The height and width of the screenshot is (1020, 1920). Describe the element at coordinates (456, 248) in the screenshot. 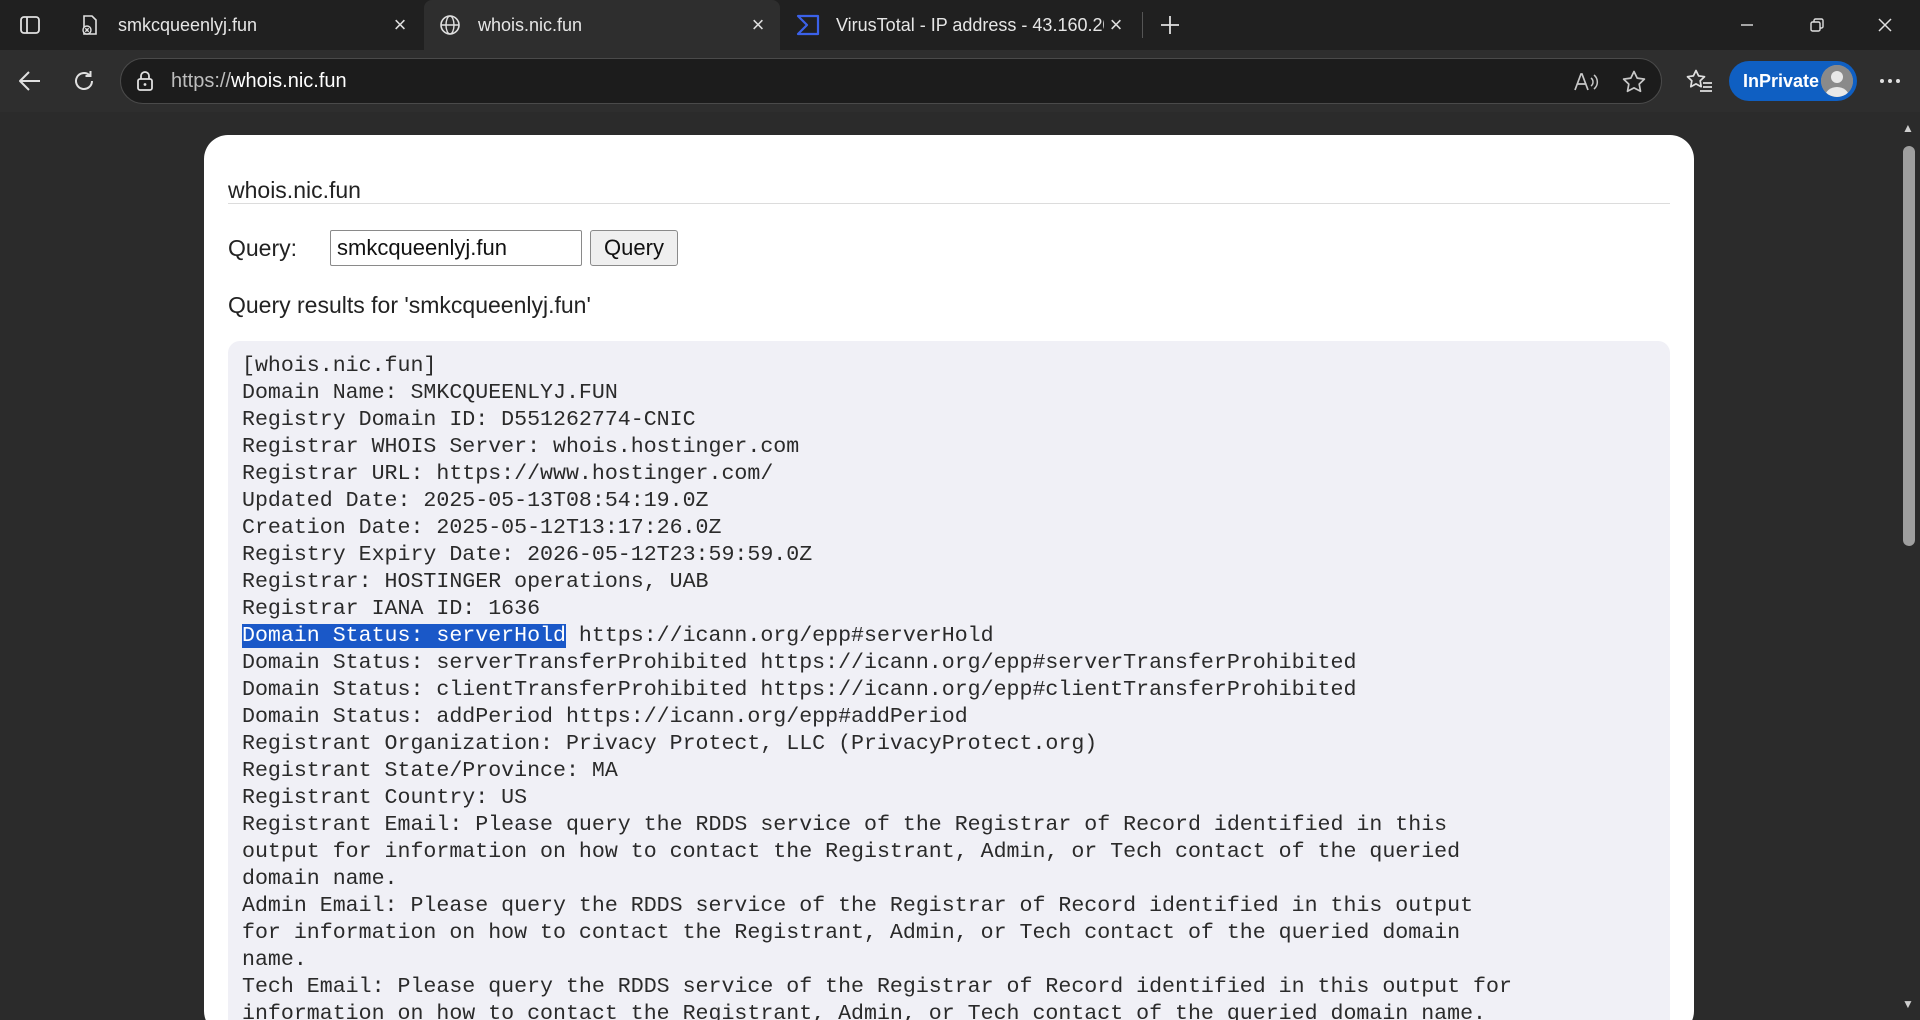

I see `query-input` at that location.